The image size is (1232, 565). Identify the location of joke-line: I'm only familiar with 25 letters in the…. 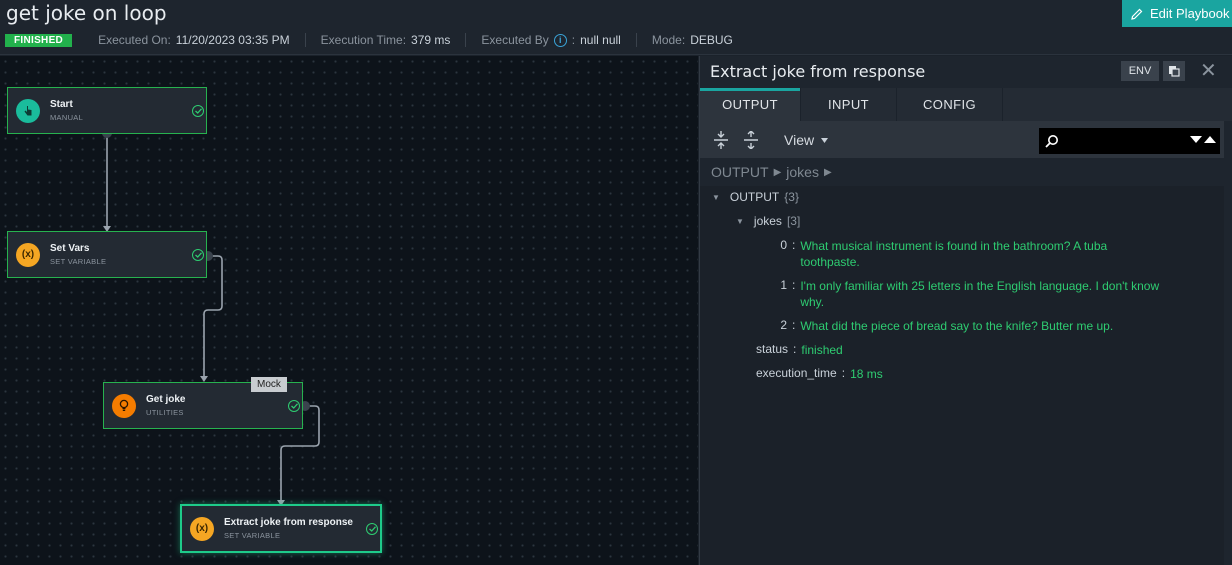
(980, 286).